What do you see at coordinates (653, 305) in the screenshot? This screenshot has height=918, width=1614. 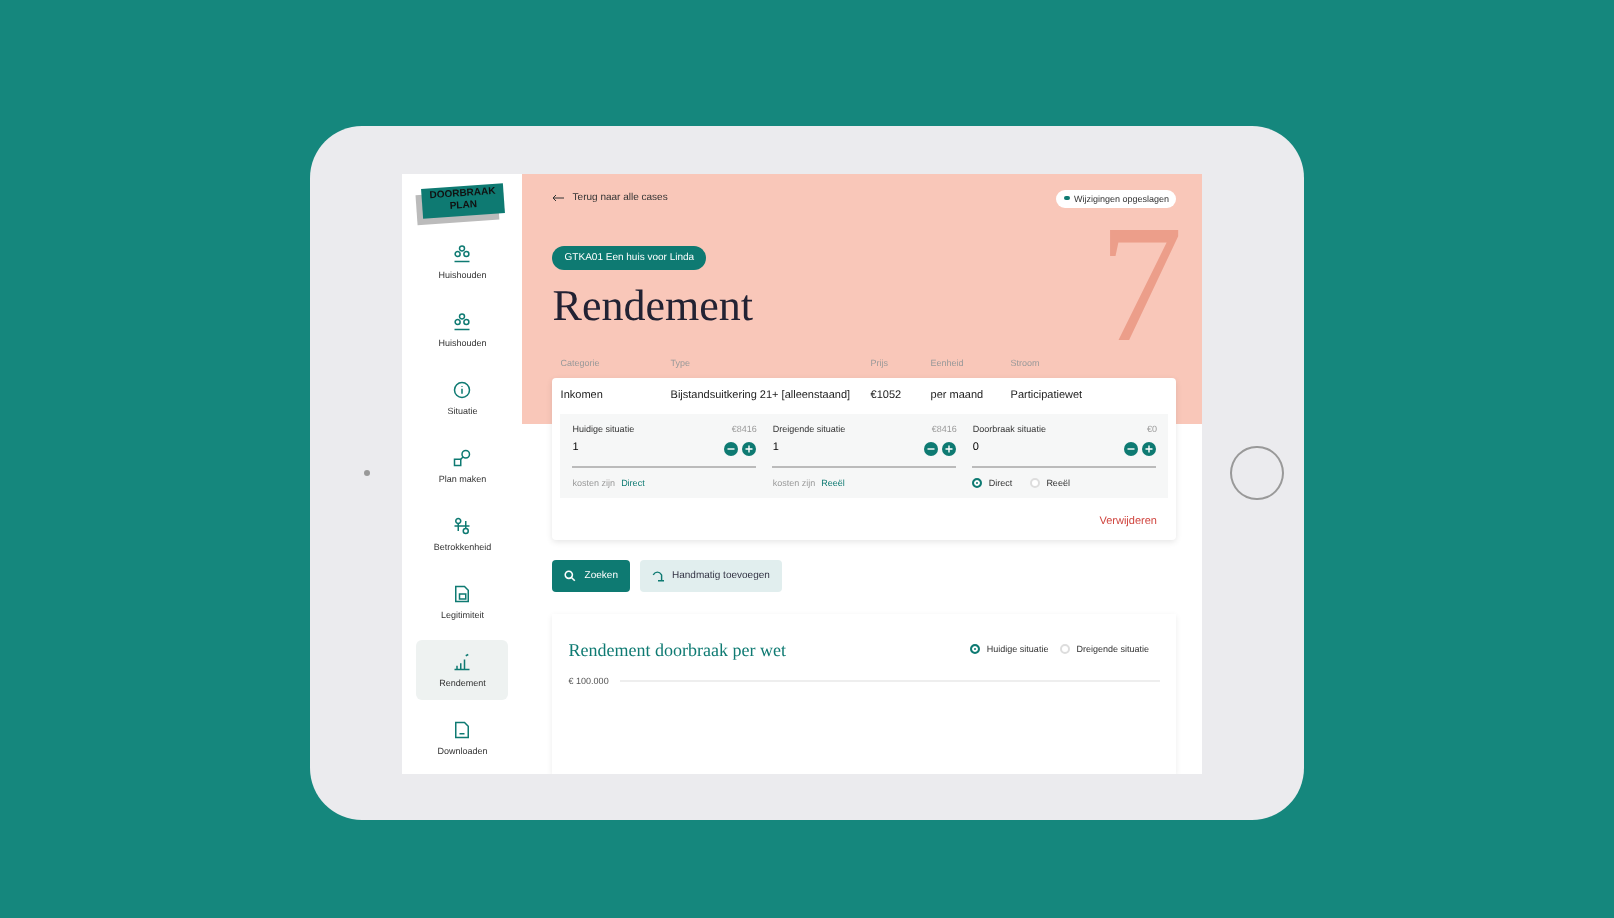 I see `page-title: Rendement` at bounding box center [653, 305].